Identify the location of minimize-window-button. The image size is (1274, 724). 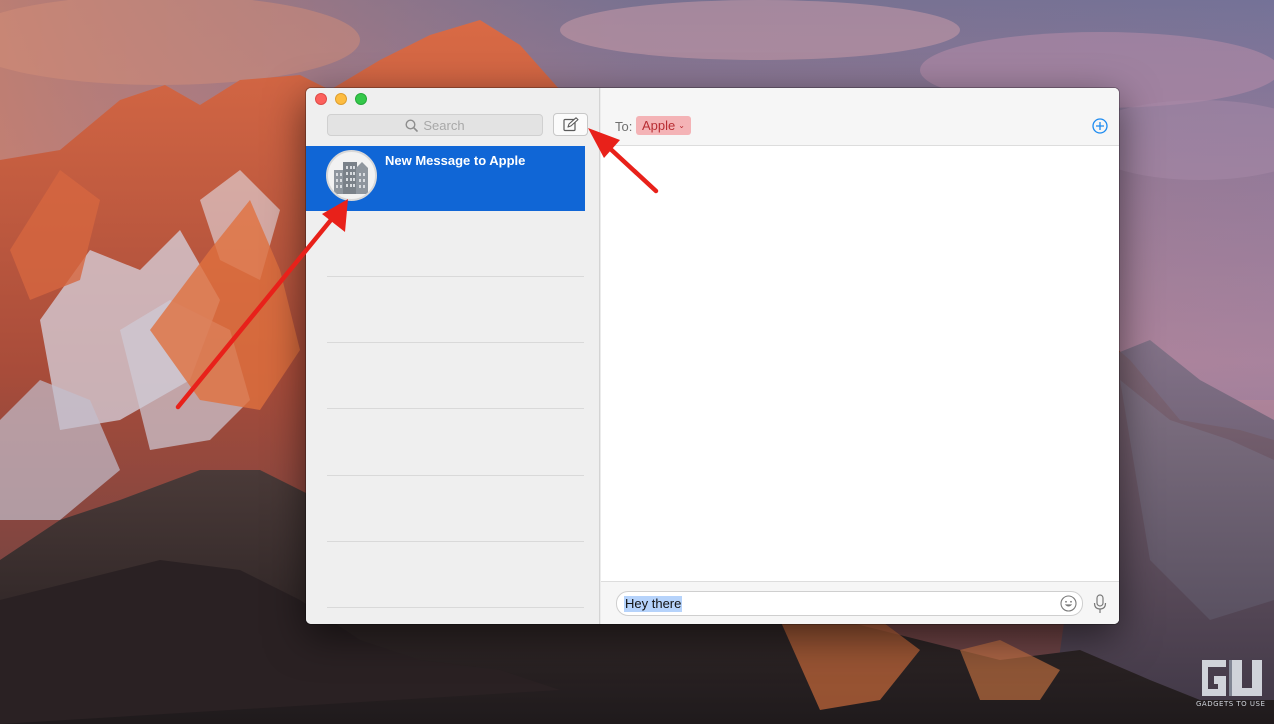
(341, 99).